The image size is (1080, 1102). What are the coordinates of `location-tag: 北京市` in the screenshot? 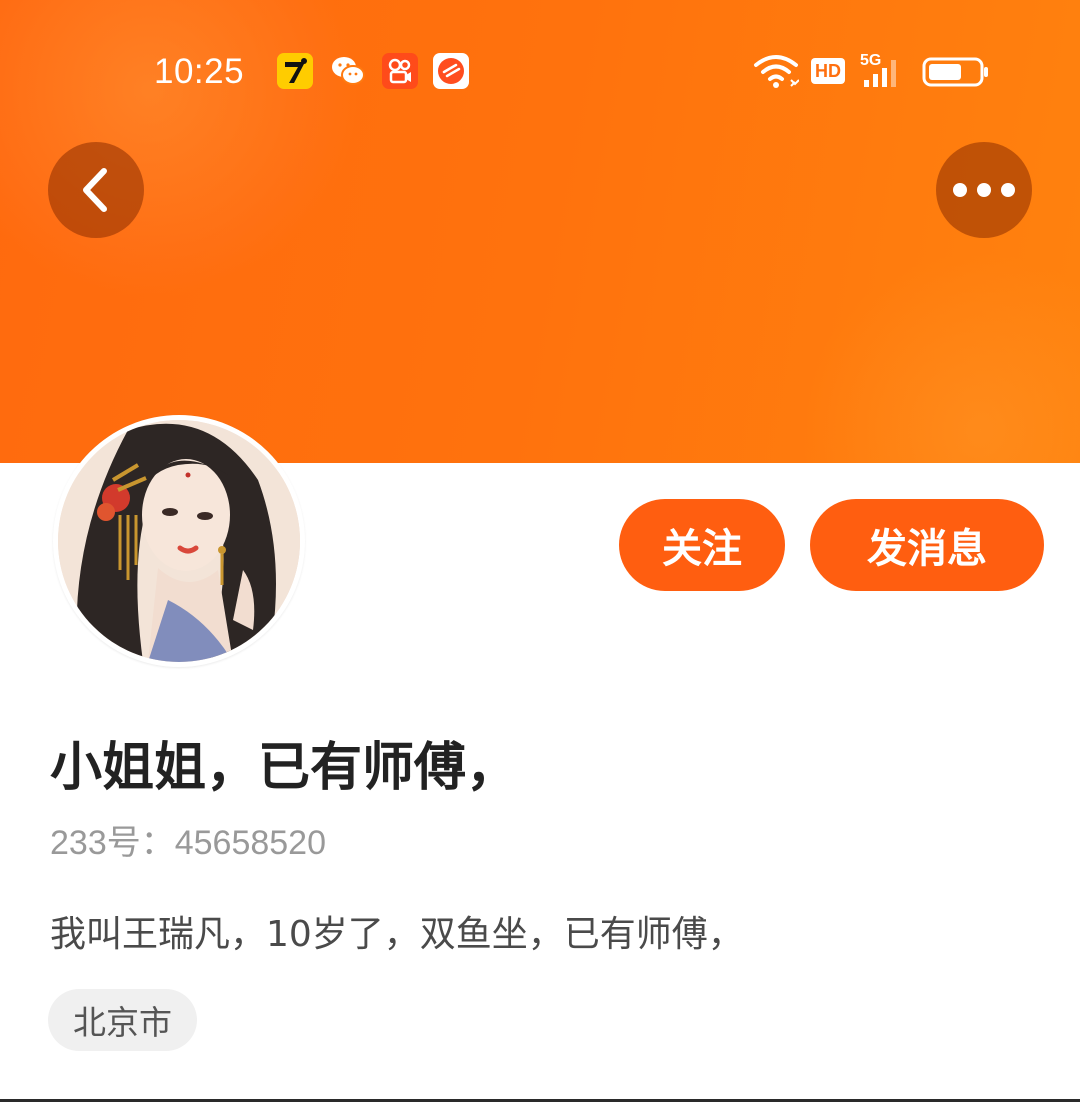 It's located at (122, 1020).